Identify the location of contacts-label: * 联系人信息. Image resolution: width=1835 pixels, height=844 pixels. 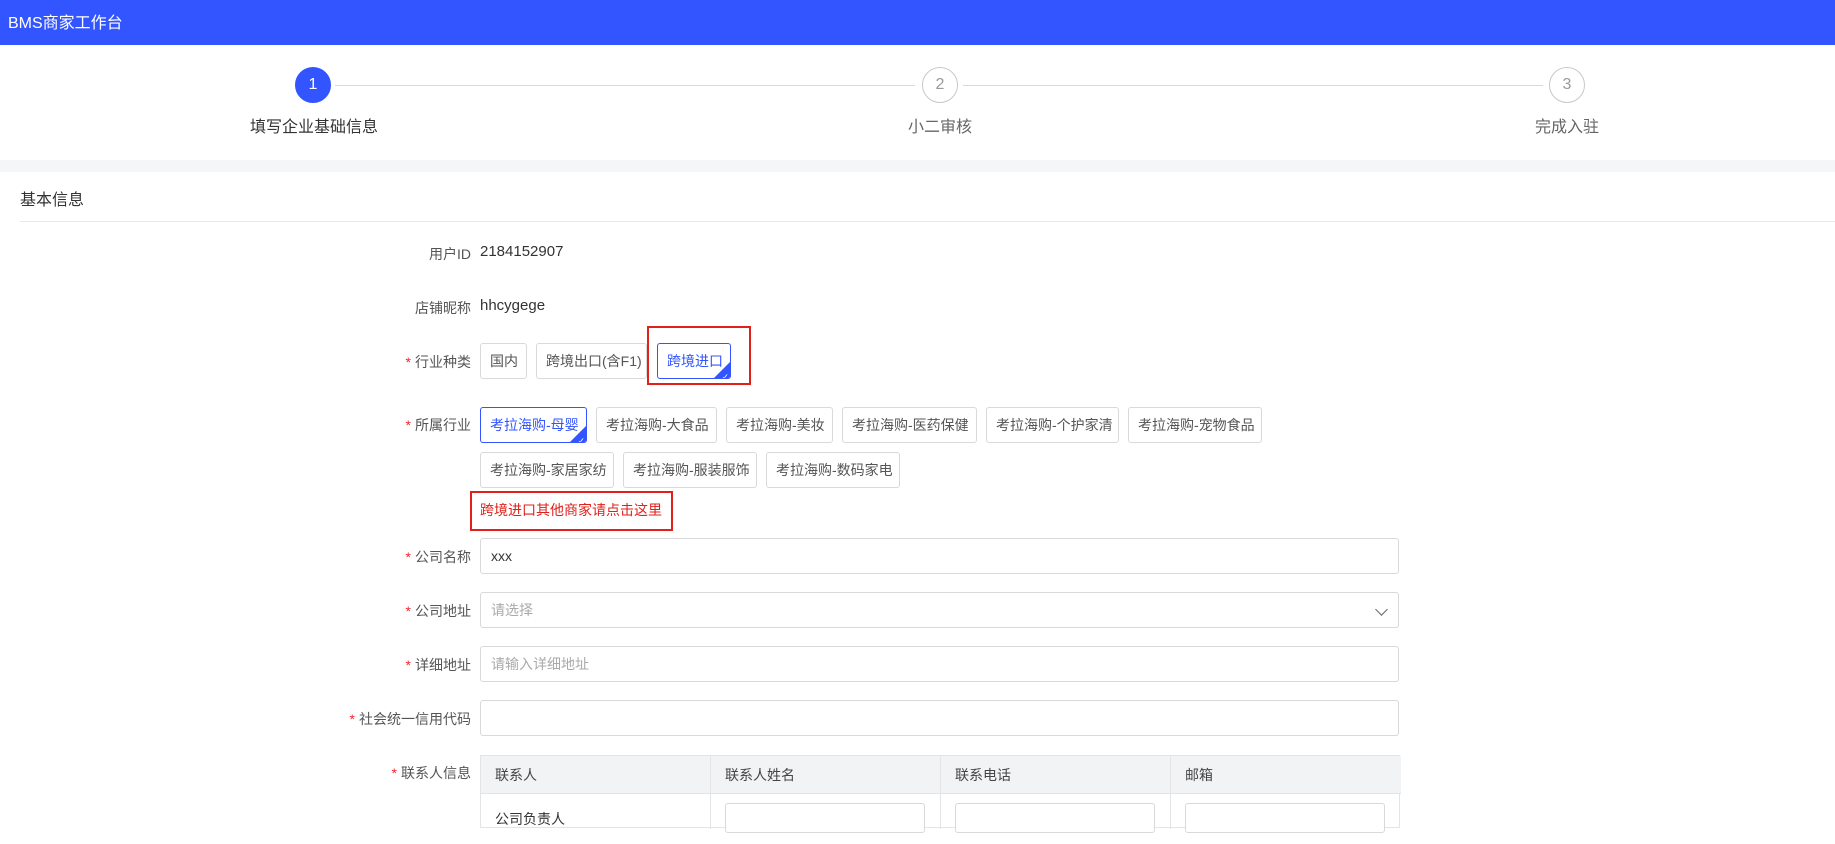
(431, 773).